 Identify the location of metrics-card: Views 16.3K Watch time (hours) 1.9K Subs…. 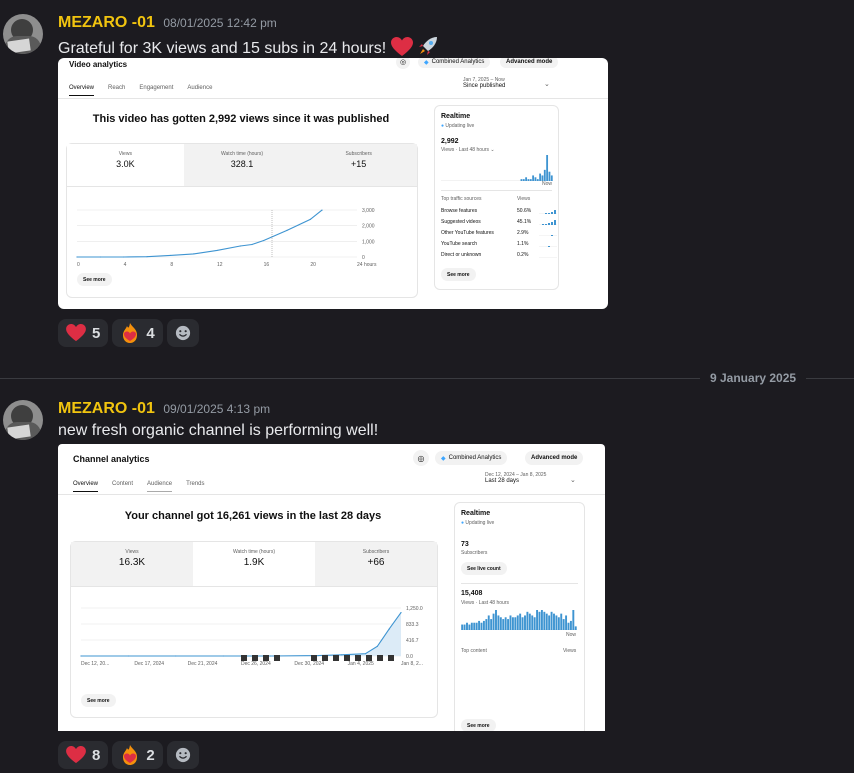
(254, 629).